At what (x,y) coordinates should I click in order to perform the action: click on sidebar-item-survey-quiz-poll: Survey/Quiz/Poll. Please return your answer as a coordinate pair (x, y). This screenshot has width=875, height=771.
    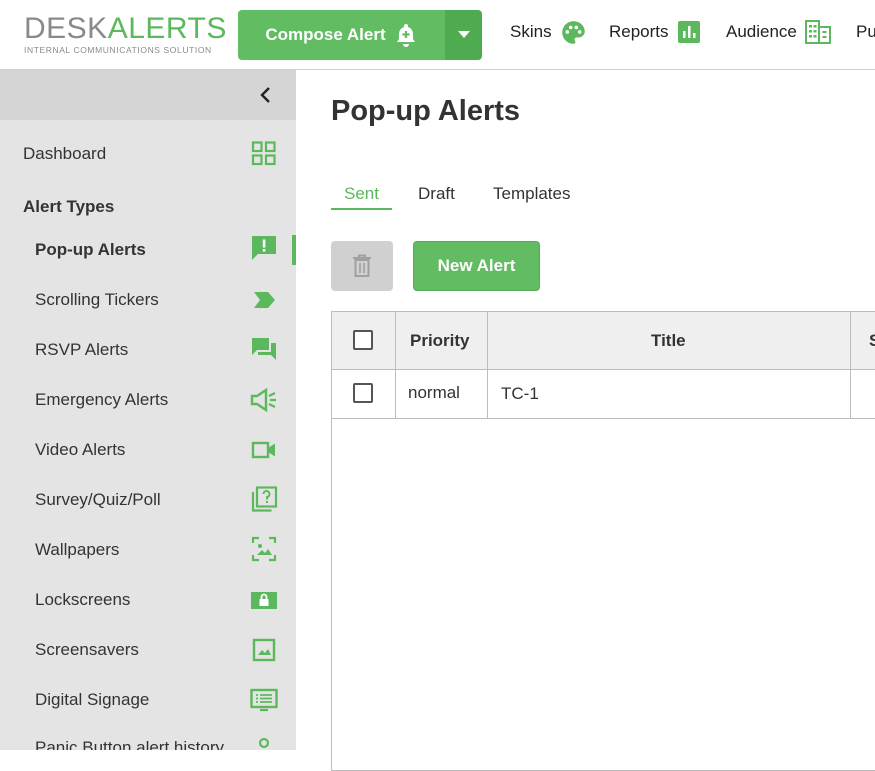
    Looking at the image, I should click on (98, 500).